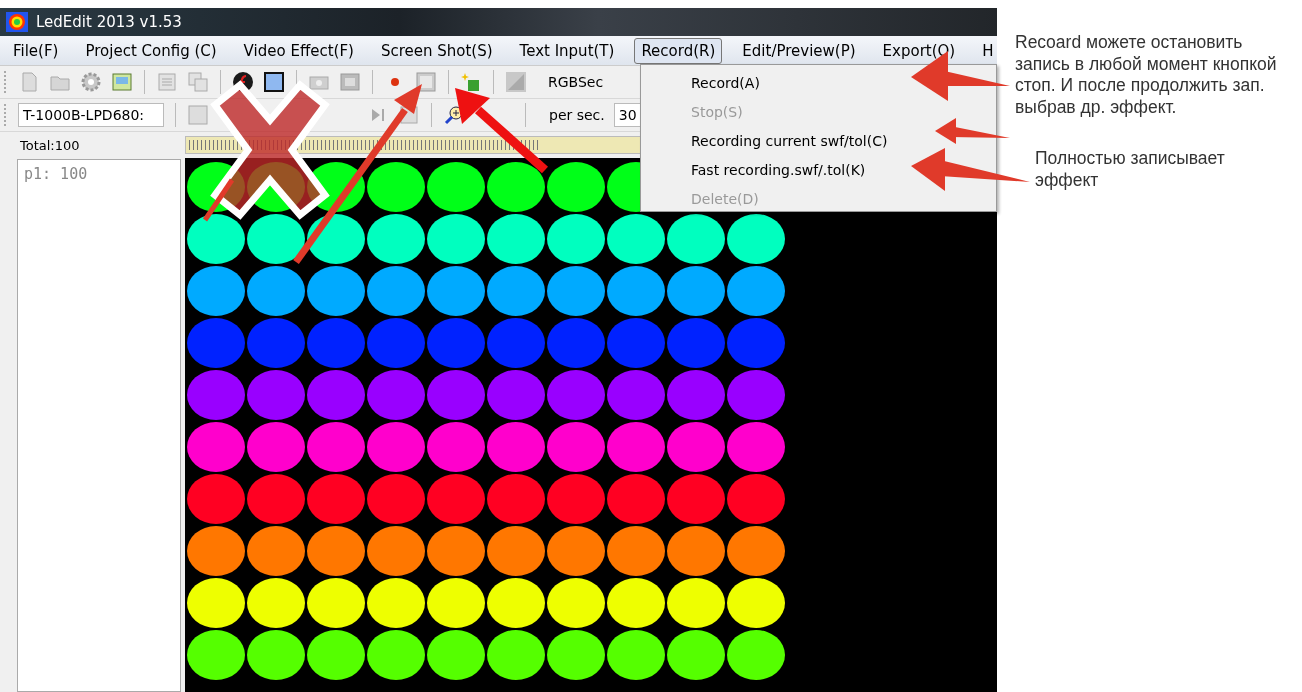 This screenshot has height=692, width=1302. What do you see at coordinates (843, 83) in the screenshot?
I see `menu-item: Record(A)` at bounding box center [843, 83].